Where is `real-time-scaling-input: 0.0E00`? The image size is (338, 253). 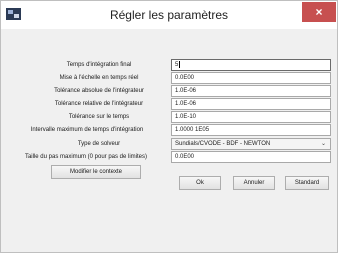 real-time-scaling-input: 0.0E00 is located at coordinates (251, 78).